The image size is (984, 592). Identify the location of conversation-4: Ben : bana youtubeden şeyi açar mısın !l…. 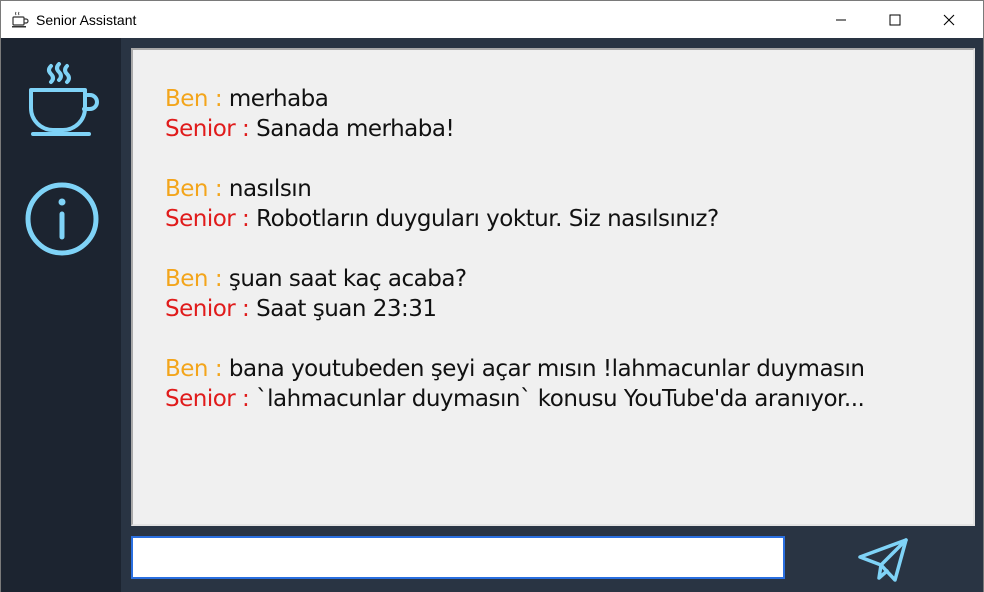
(569, 384).